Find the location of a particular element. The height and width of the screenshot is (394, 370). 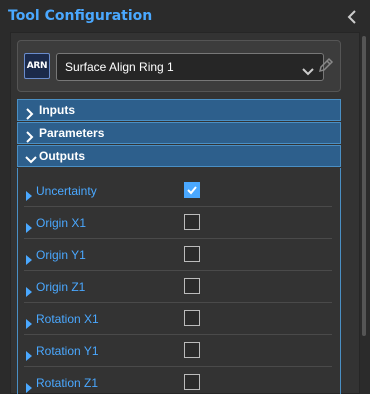

tool-selector-box: ARN Surface Align Ring 1 is located at coordinates (179, 66).